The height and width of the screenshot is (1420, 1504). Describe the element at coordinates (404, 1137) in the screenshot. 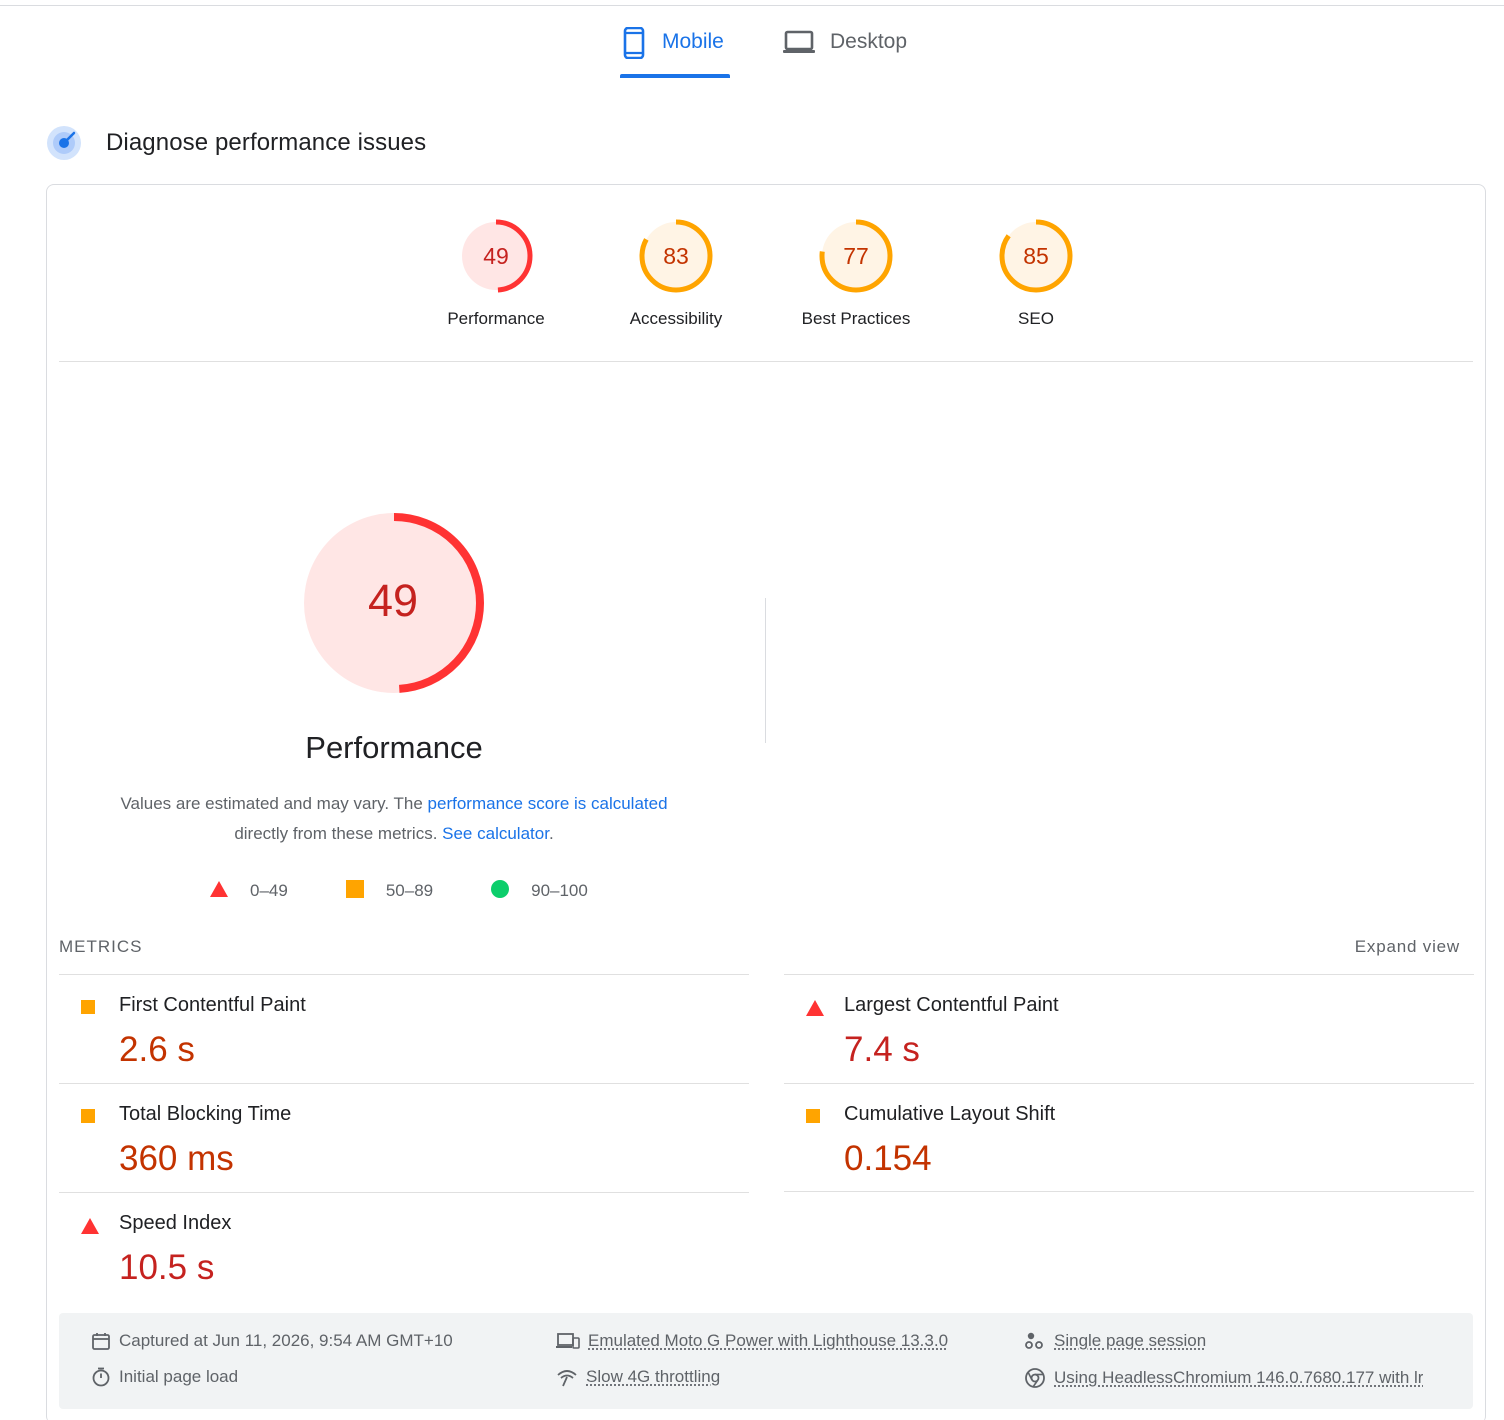

I see `metric-total-blocking-time: Total Blocking Time 360 ms` at that location.